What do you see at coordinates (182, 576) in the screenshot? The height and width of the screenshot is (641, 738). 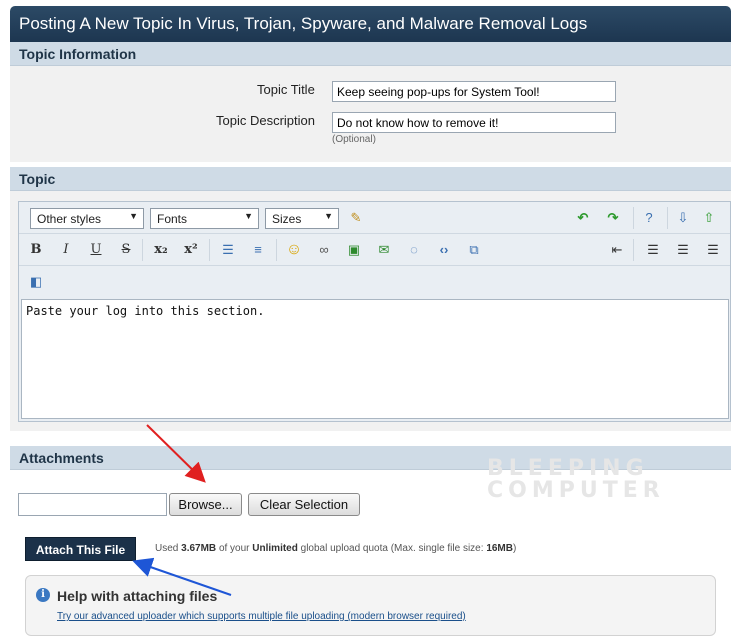 I see `blue-arrow` at bounding box center [182, 576].